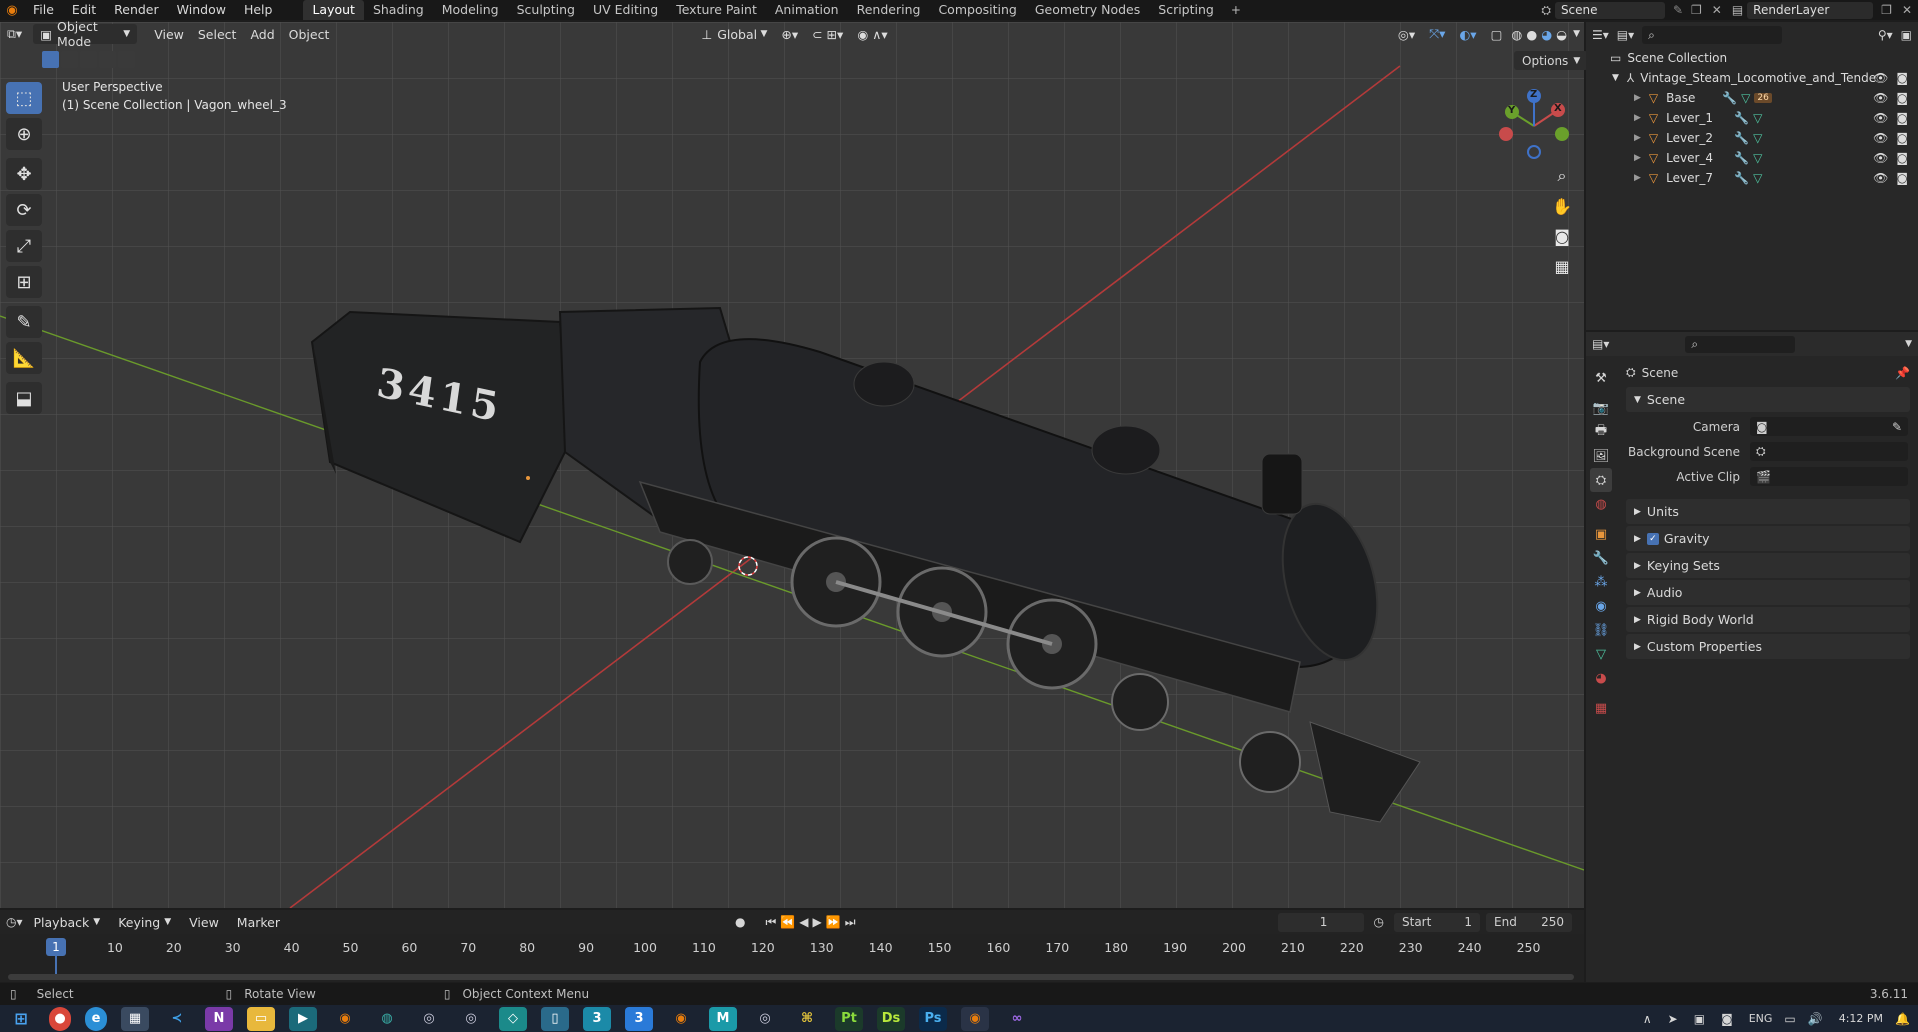  What do you see at coordinates (1829, 426) in the screenshot?
I see `camera-field: ◙ ✎` at bounding box center [1829, 426].